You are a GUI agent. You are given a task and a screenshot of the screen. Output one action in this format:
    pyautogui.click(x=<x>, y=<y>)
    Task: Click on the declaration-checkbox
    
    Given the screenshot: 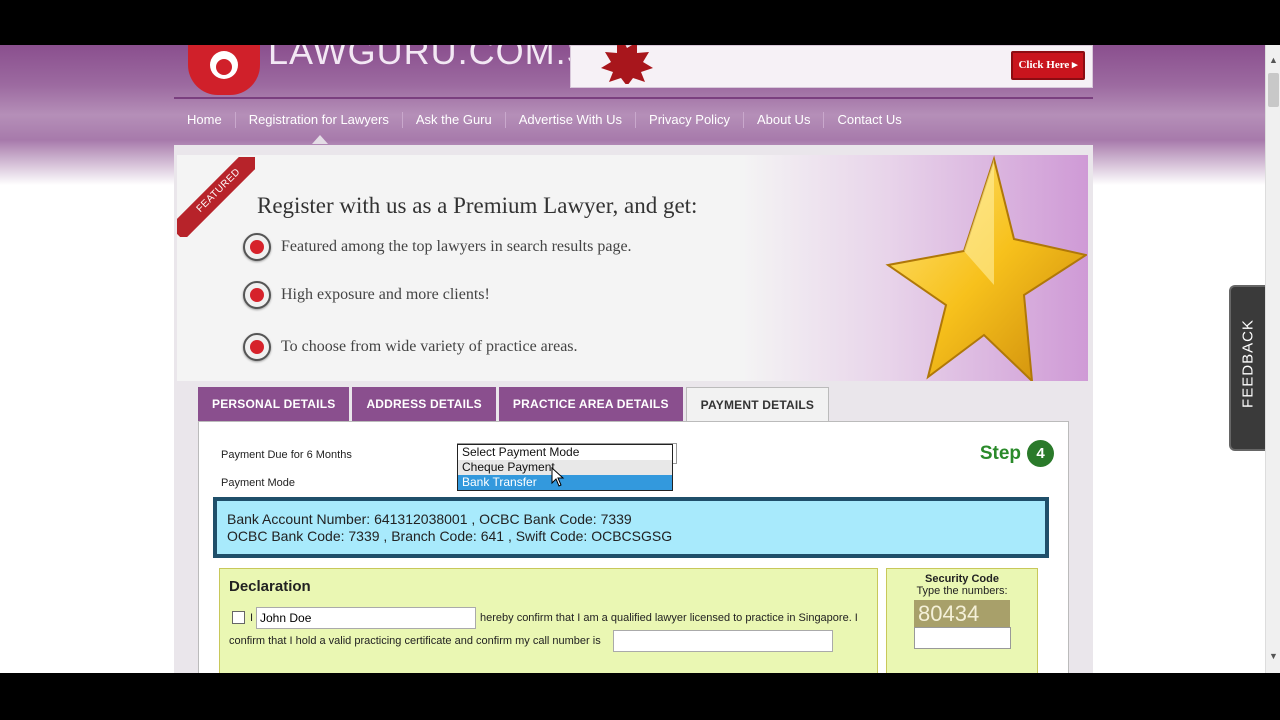 What is the action you would take?
    pyautogui.click(x=238, y=617)
    